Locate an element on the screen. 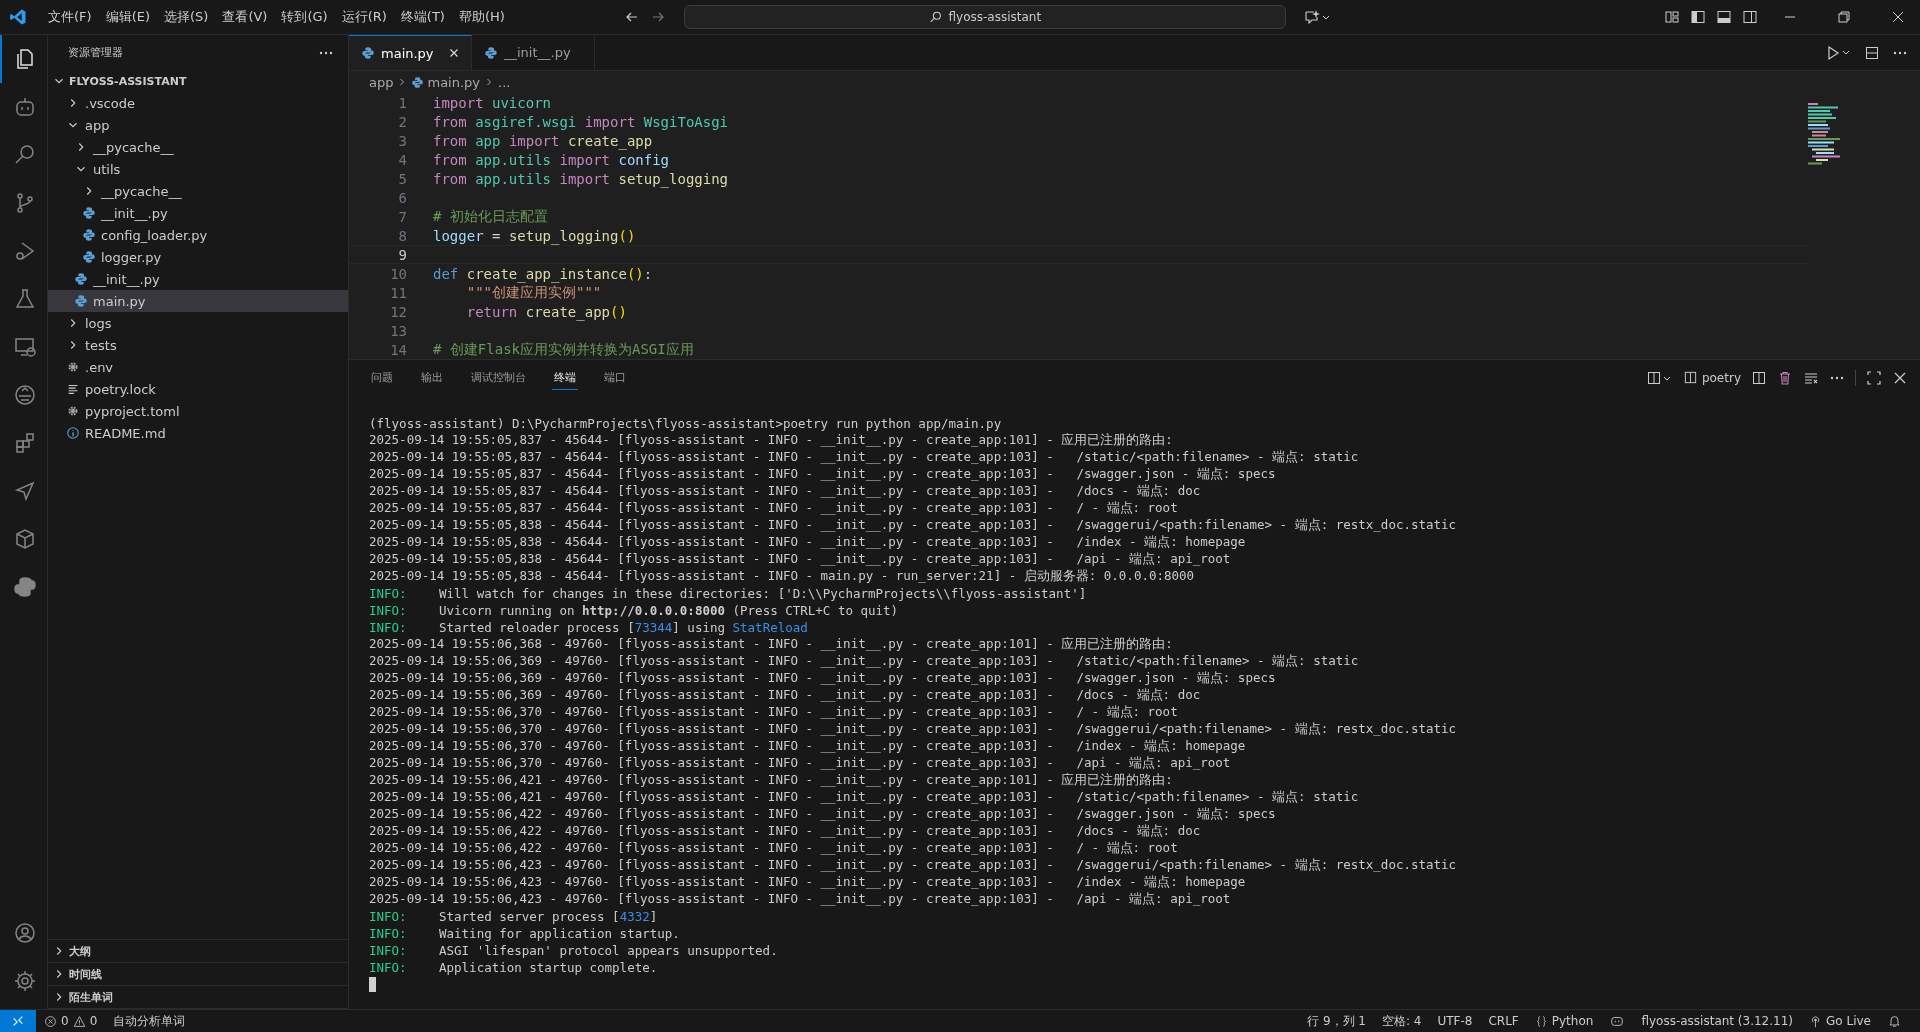  code-line: """创建应用实例""" is located at coordinates (533, 292).